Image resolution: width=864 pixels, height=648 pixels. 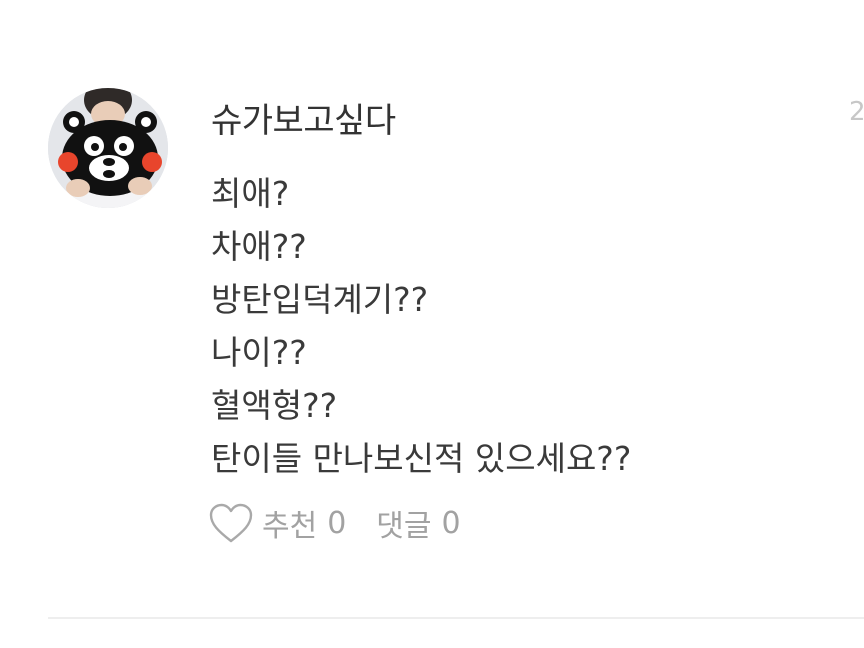 I want to click on like-button: 추천, so click(x=289, y=523).